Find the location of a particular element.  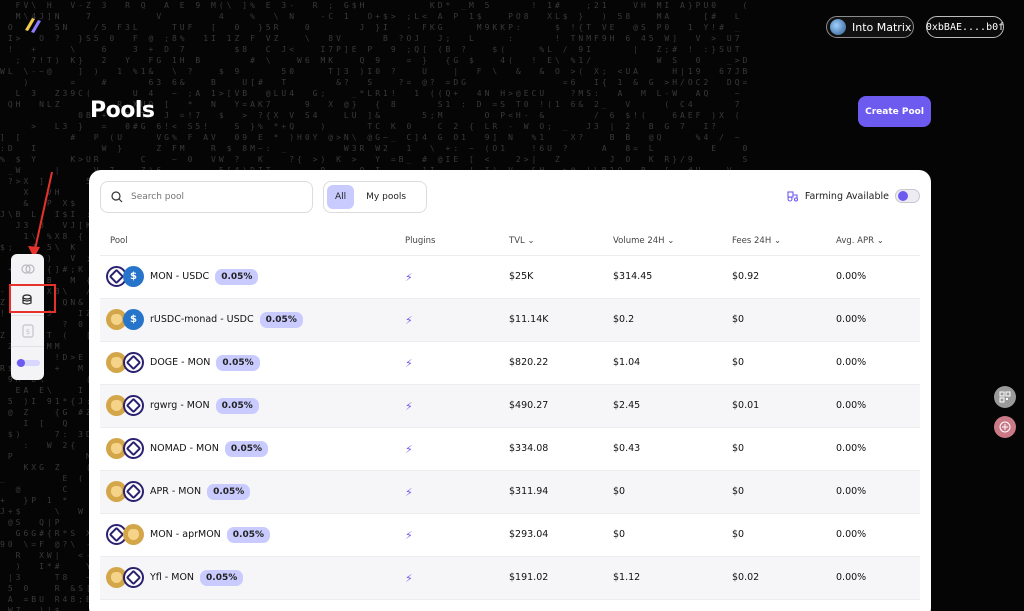

nav-swap is located at coordinates (27, 269).